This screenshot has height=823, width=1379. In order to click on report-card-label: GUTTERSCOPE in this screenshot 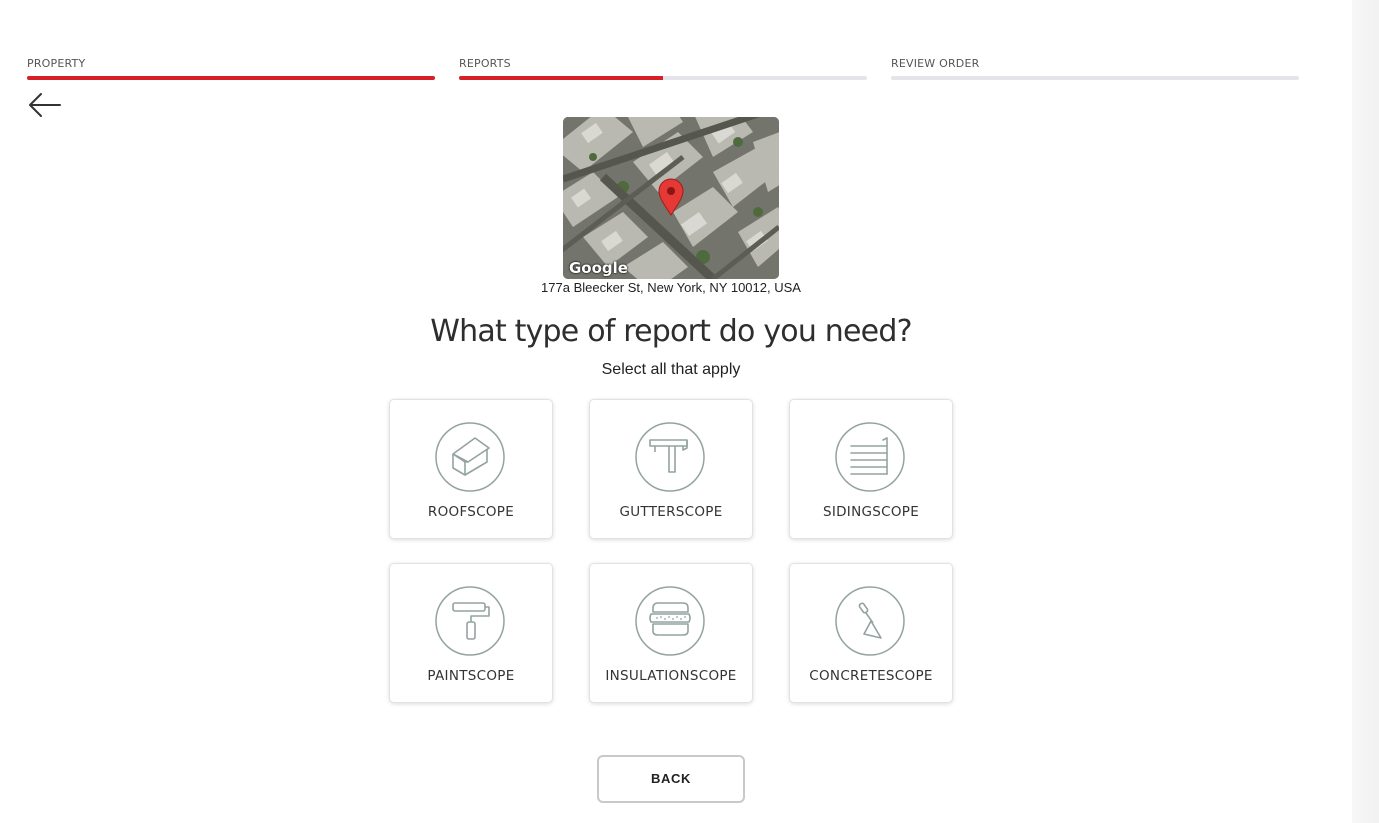, I will do `click(671, 512)`.